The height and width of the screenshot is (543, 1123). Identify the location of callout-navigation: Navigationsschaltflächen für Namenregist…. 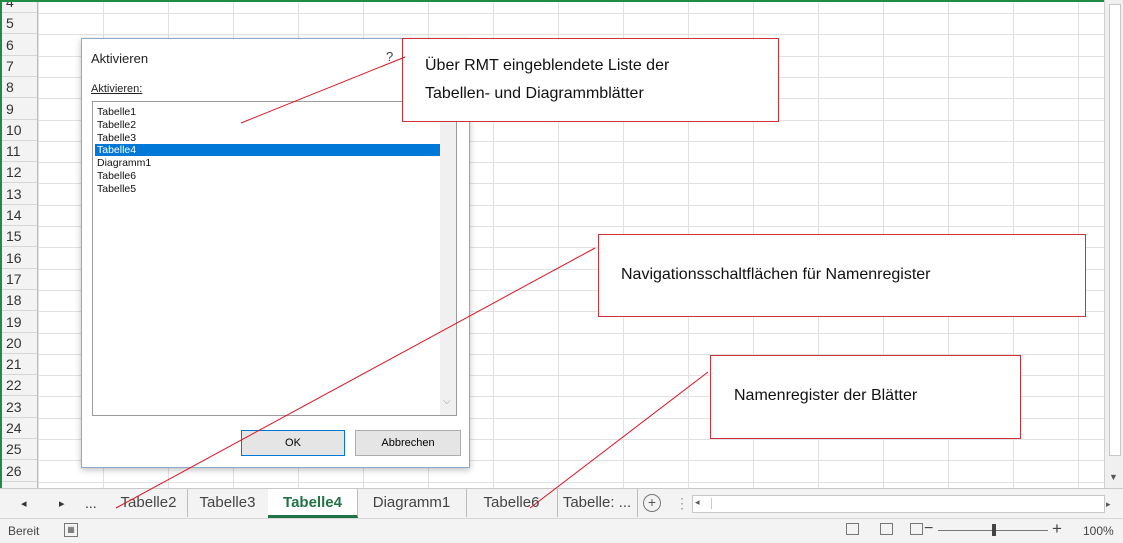
(842, 275).